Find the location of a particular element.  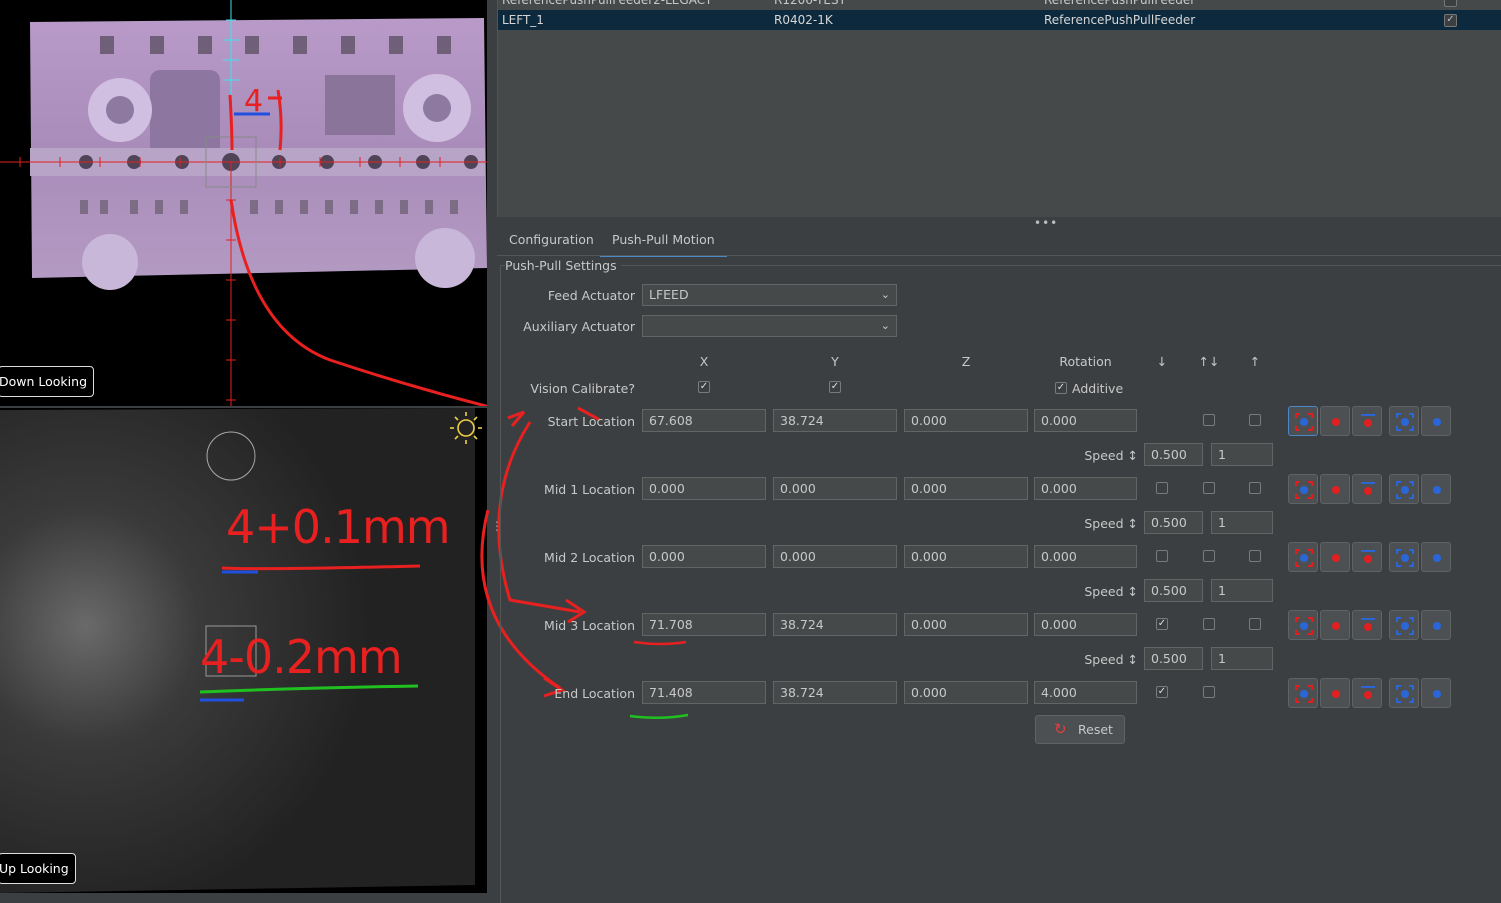

enabled-checkbox: ✓ is located at coordinates (1450, 20).